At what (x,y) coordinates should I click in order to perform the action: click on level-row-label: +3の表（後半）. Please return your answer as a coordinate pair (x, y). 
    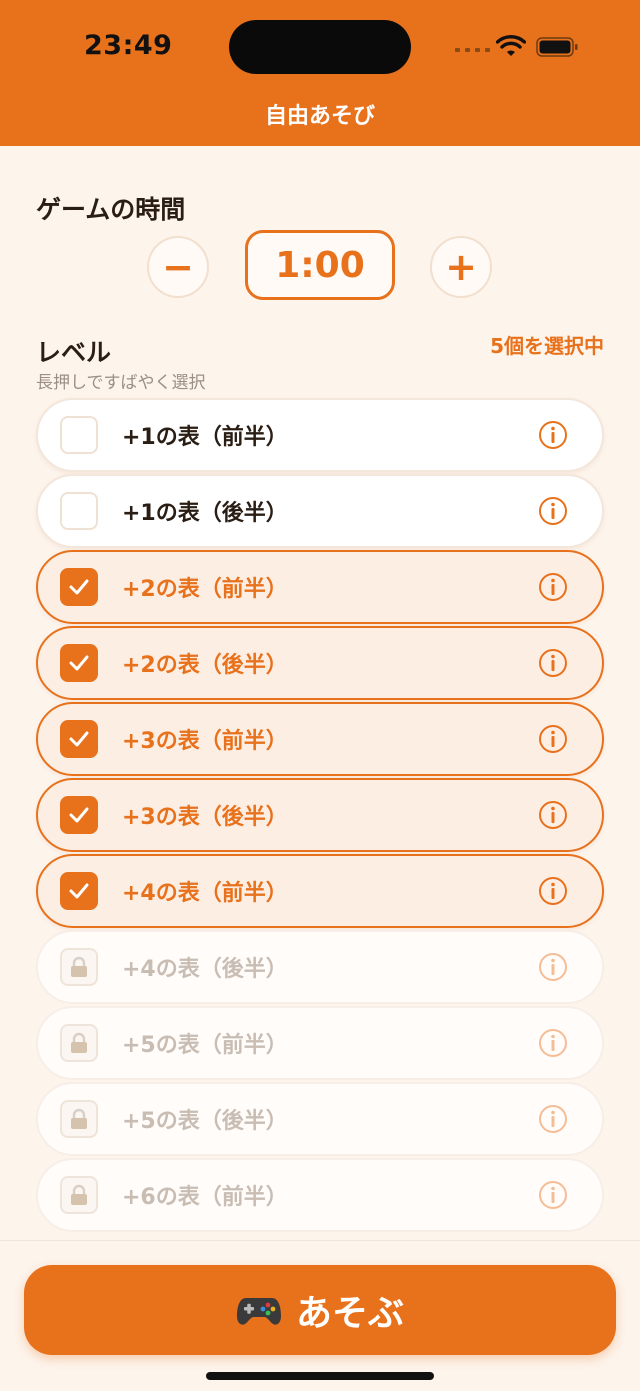
    Looking at the image, I should click on (205, 817).